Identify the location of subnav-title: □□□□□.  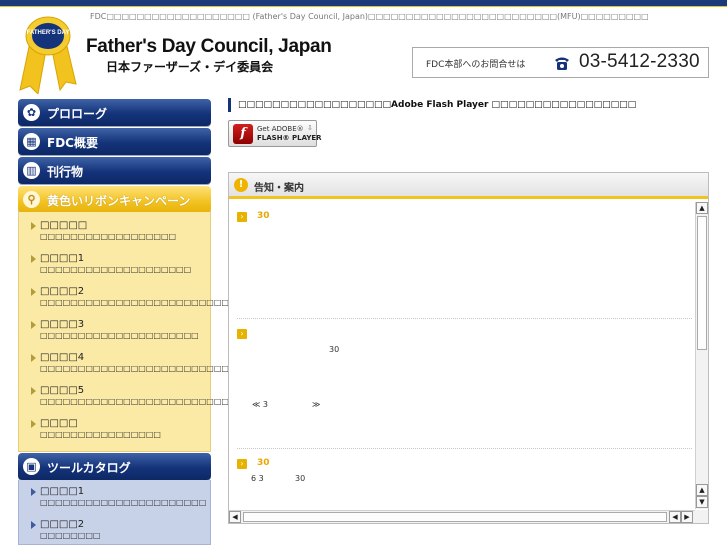
(64, 225).